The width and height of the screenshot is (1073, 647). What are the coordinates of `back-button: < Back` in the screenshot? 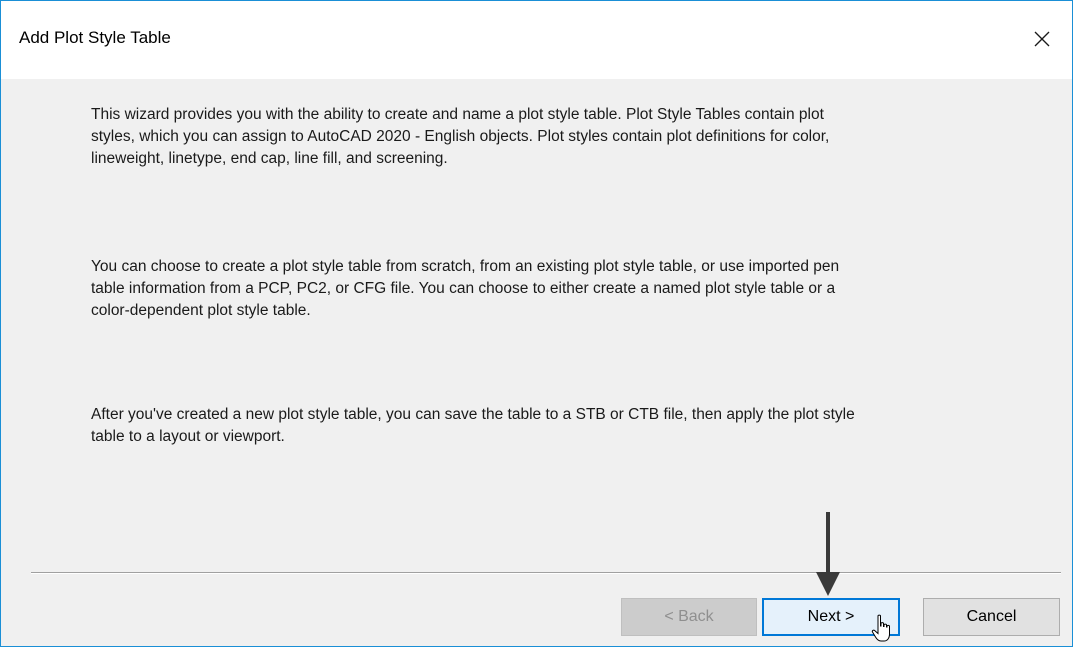 It's located at (689, 617).